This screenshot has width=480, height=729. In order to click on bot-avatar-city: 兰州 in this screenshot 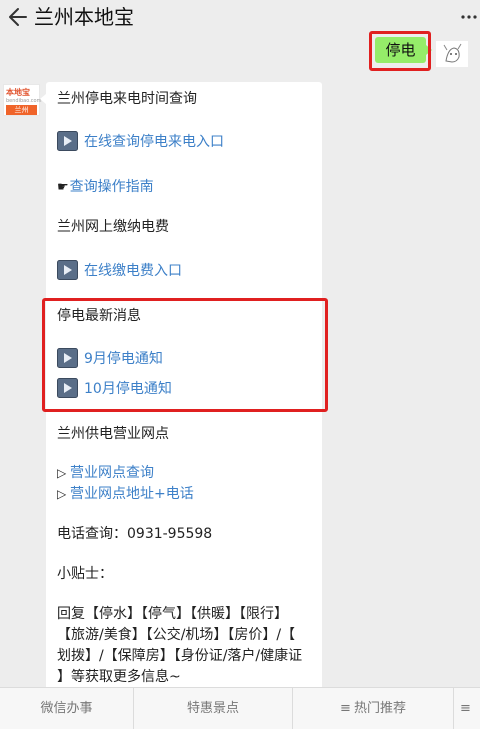, I will do `click(21, 110)`.